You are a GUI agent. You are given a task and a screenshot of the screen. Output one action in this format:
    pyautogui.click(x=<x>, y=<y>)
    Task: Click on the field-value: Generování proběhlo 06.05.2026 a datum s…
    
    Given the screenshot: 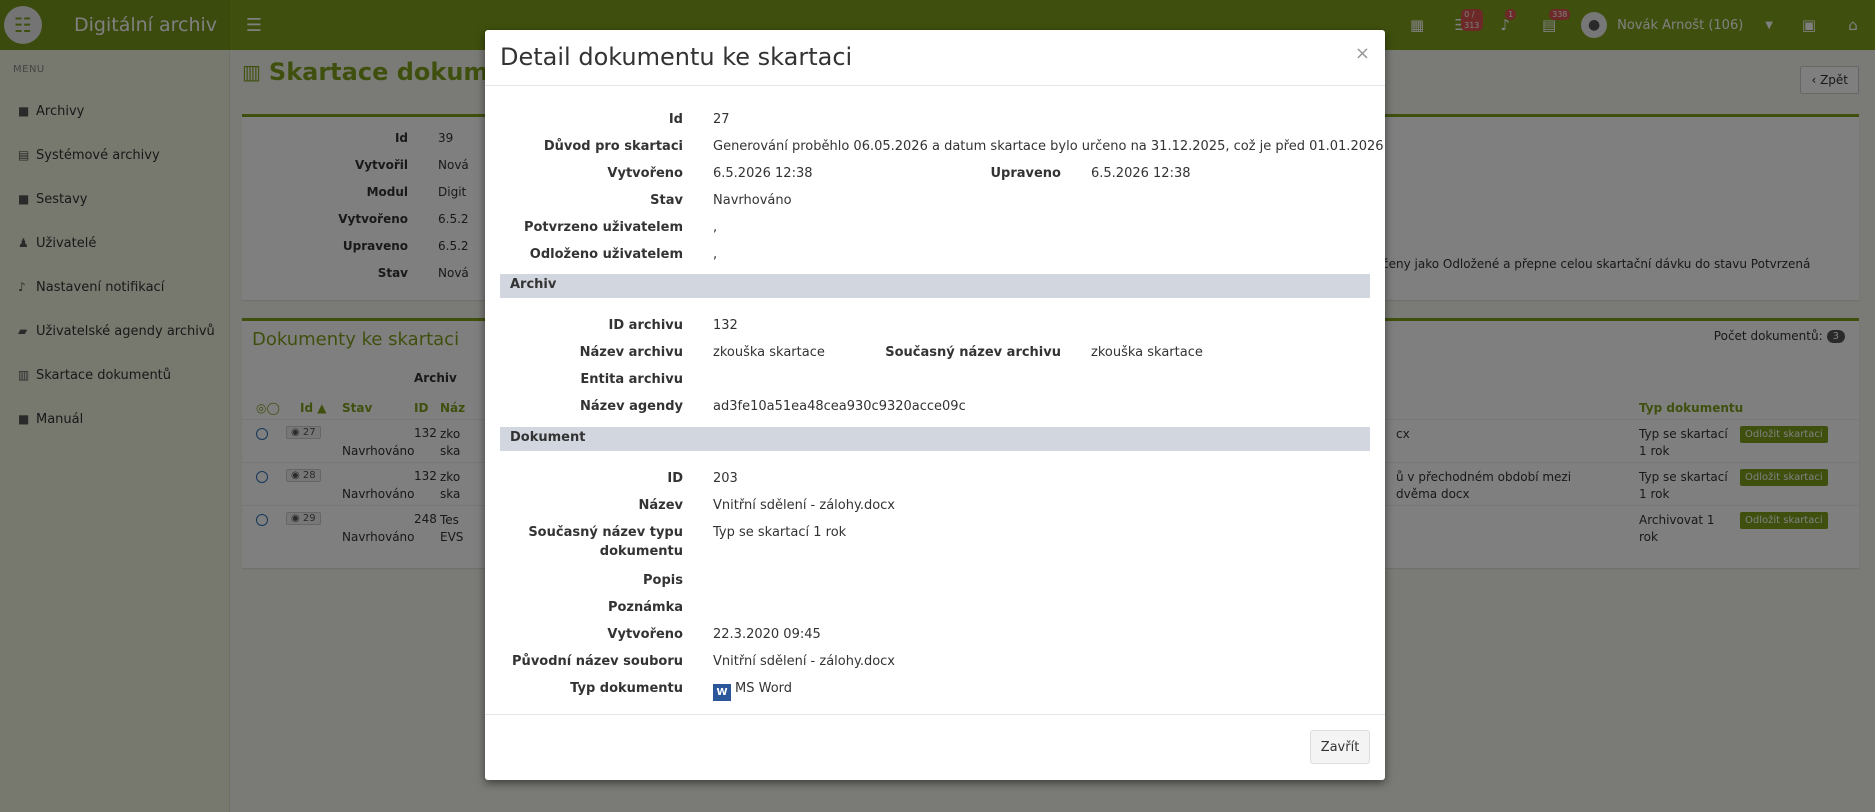 What is the action you would take?
    pyautogui.click(x=1048, y=146)
    